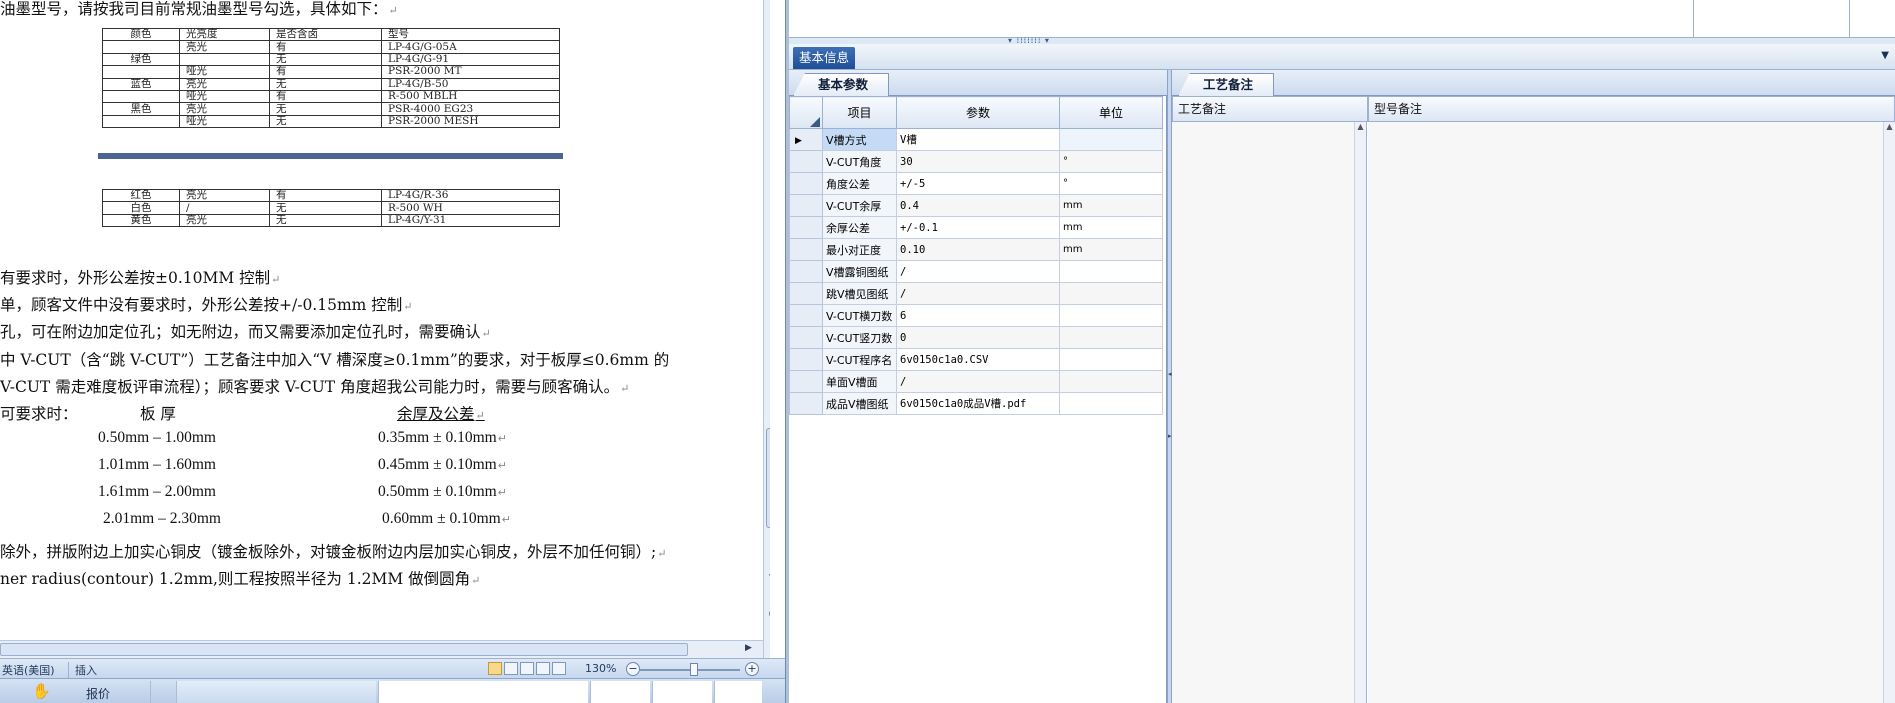 This screenshot has height=703, width=1895. What do you see at coordinates (767, 630) in the screenshot?
I see `next-page-icon: ⇟` at bounding box center [767, 630].